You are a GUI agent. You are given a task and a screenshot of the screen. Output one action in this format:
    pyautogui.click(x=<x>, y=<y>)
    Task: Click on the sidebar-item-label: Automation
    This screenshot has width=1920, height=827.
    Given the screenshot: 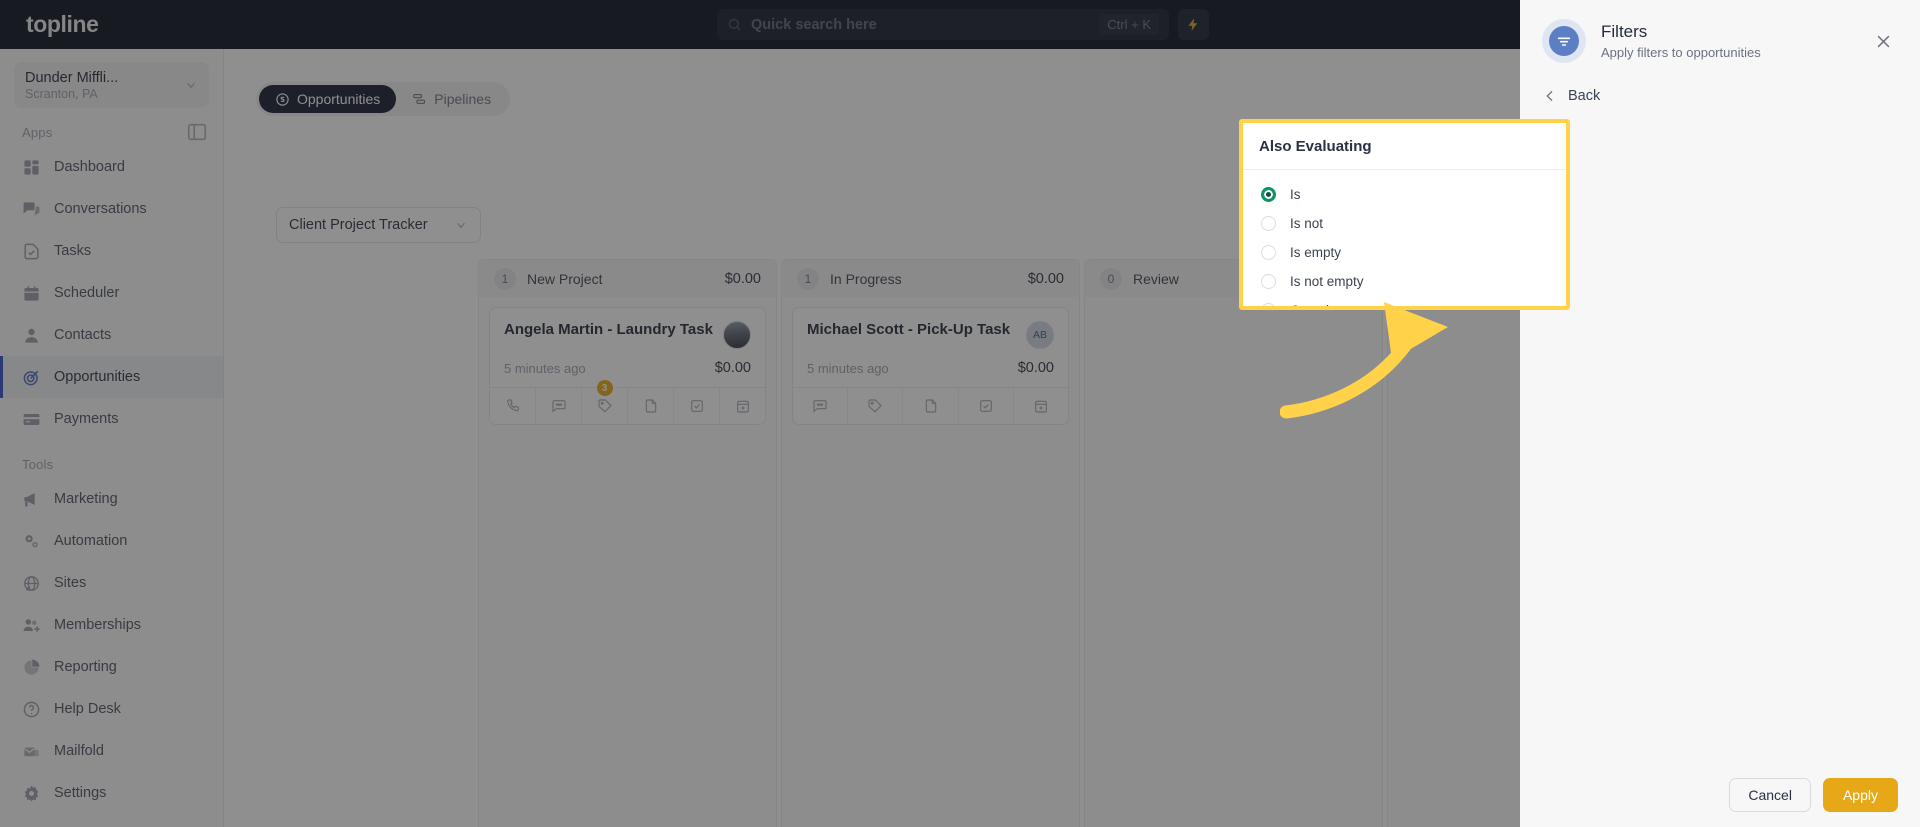 What is the action you would take?
    pyautogui.click(x=91, y=541)
    